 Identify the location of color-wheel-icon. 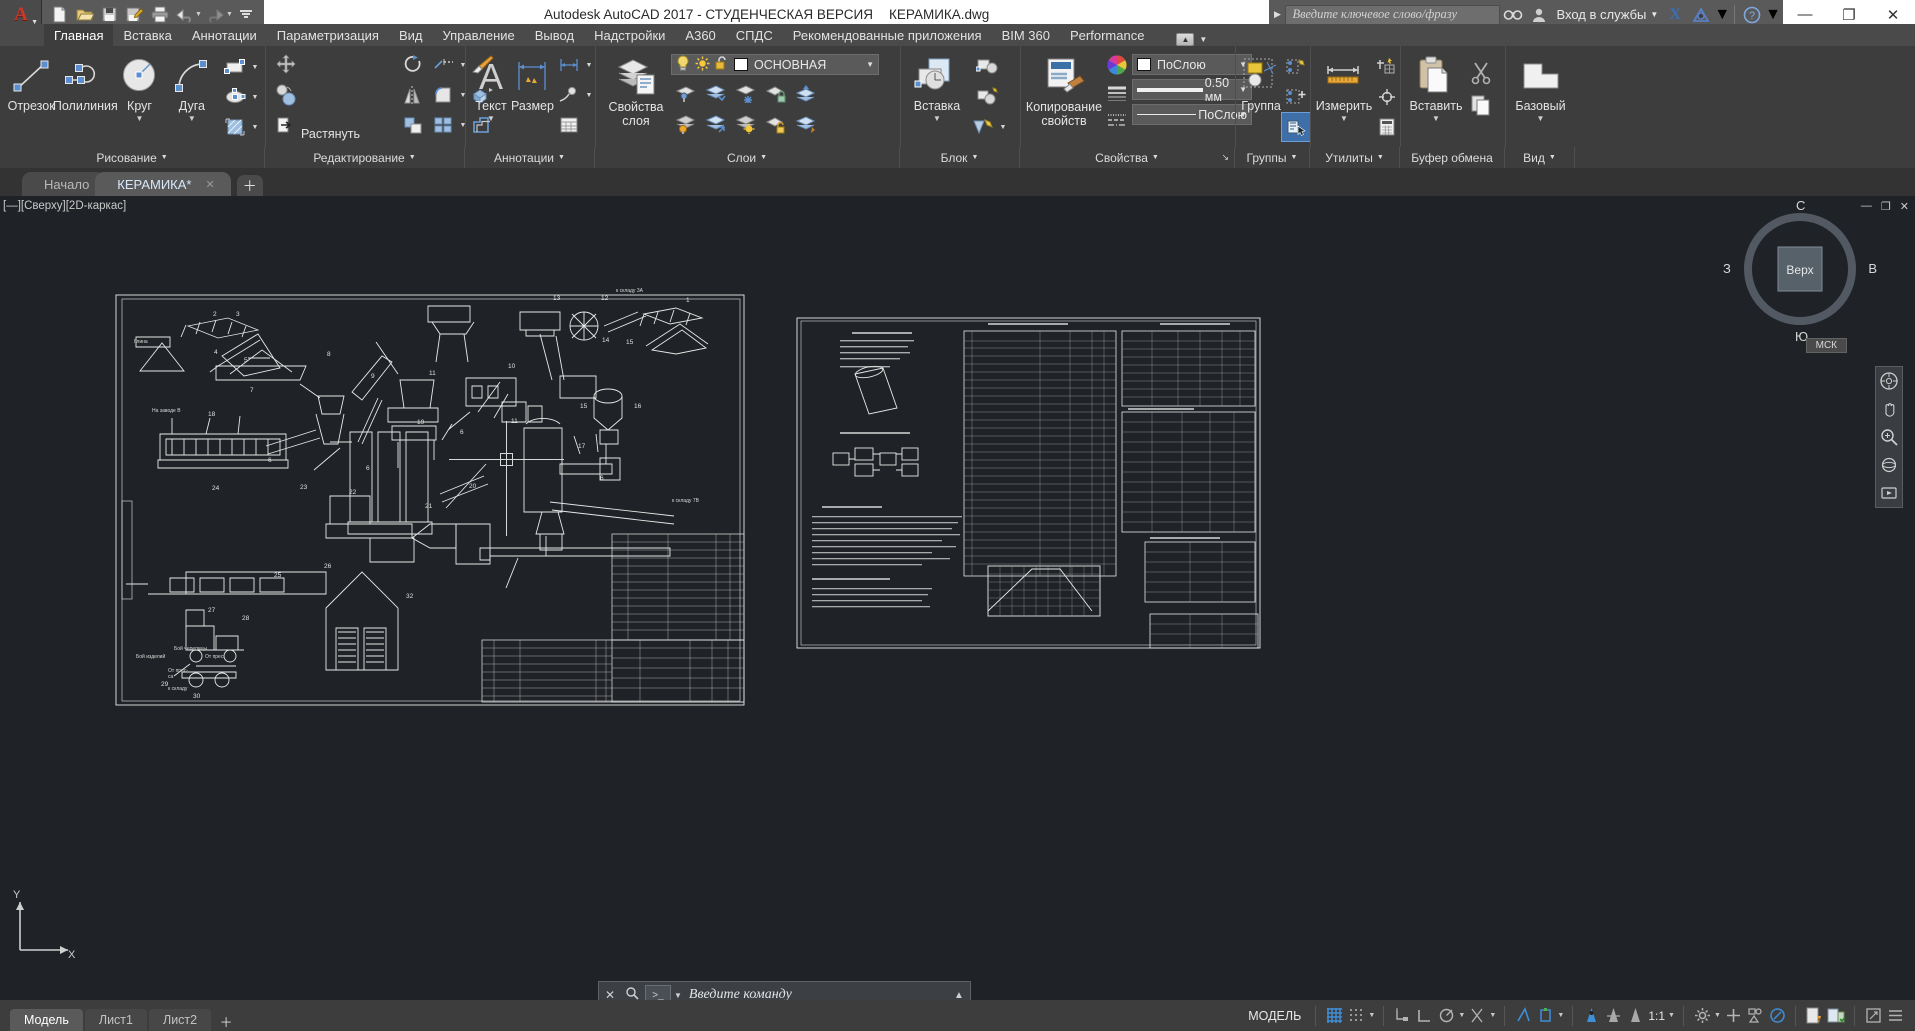
(1117, 67).